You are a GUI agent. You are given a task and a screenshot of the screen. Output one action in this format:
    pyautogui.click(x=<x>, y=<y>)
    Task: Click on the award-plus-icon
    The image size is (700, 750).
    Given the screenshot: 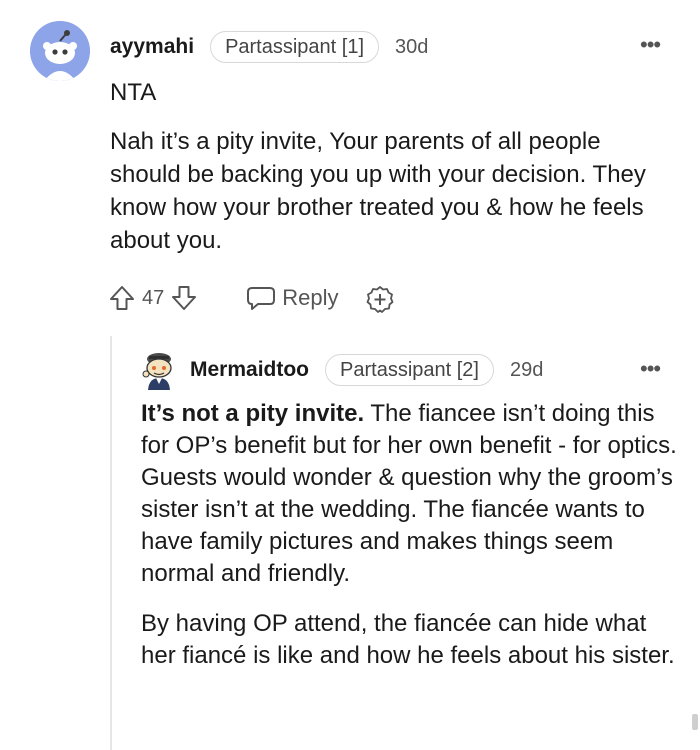 What is the action you would take?
    pyautogui.click(x=379, y=298)
    